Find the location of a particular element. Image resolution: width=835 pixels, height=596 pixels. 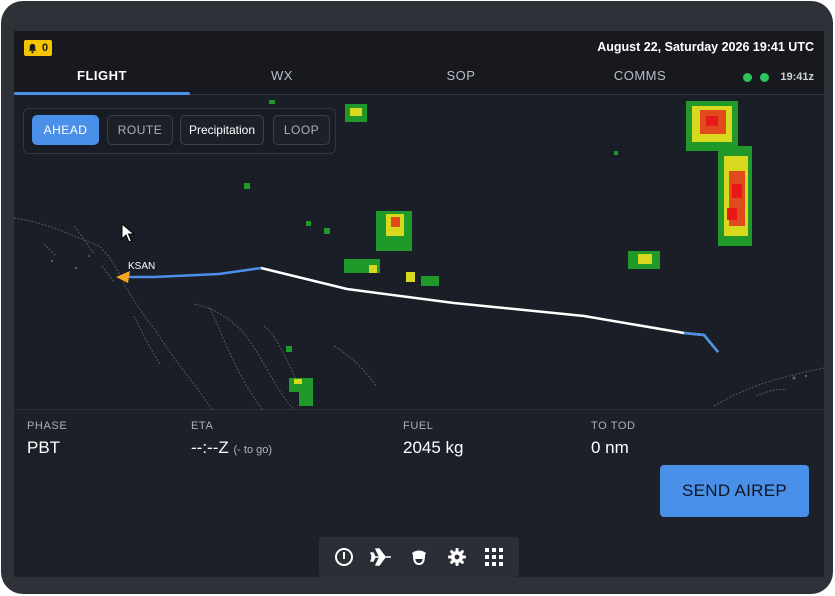

phase-value: PBT is located at coordinates (44, 447).